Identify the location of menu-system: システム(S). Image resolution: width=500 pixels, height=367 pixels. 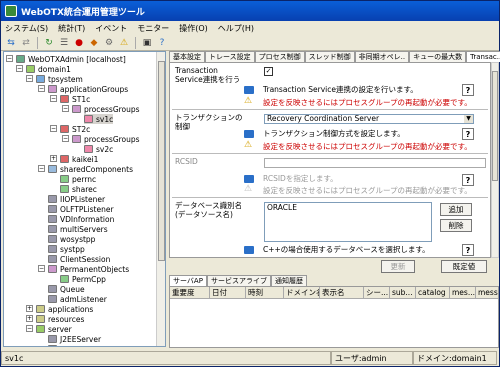
(26, 28).